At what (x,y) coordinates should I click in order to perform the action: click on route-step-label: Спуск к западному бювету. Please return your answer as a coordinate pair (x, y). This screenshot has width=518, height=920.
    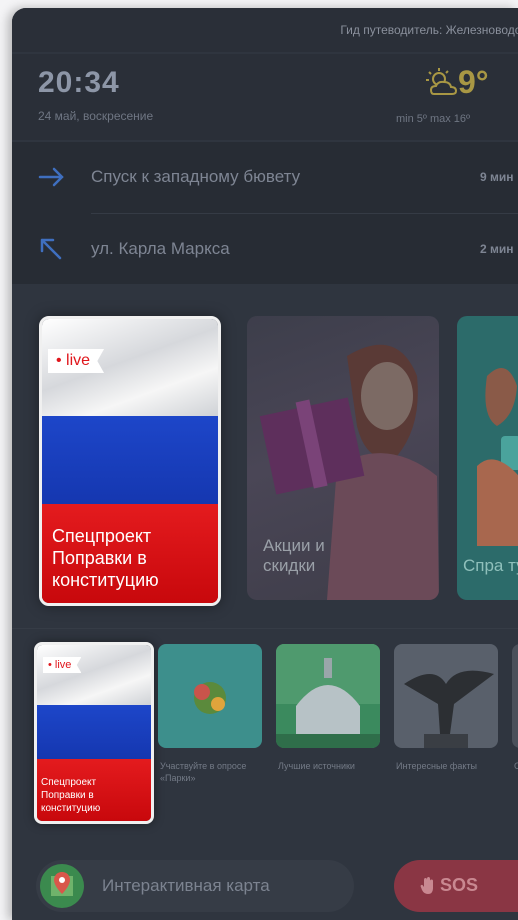
    Looking at the image, I should click on (196, 176).